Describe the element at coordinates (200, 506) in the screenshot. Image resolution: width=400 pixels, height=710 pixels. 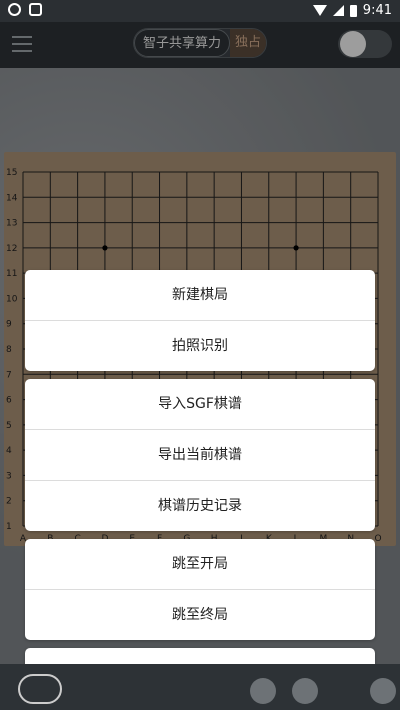
I see `sgf-history-button: 棋谱历史记录` at that location.